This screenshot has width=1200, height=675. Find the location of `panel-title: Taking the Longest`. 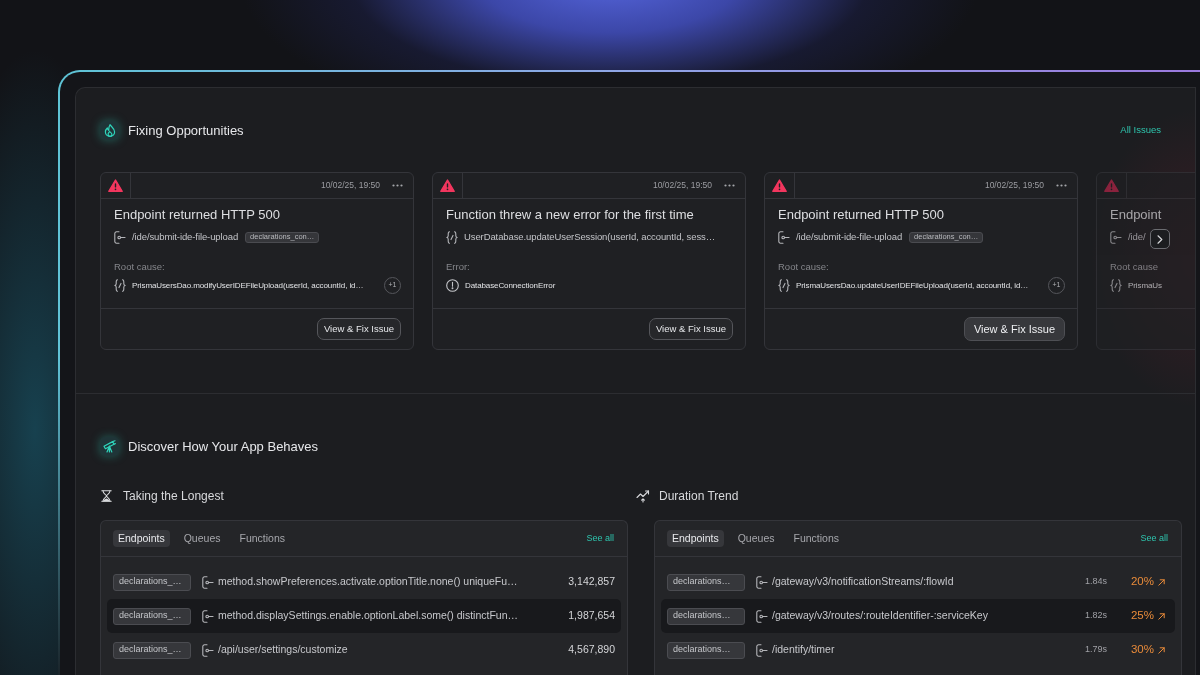

panel-title: Taking the Longest is located at coordinates (173, 496).